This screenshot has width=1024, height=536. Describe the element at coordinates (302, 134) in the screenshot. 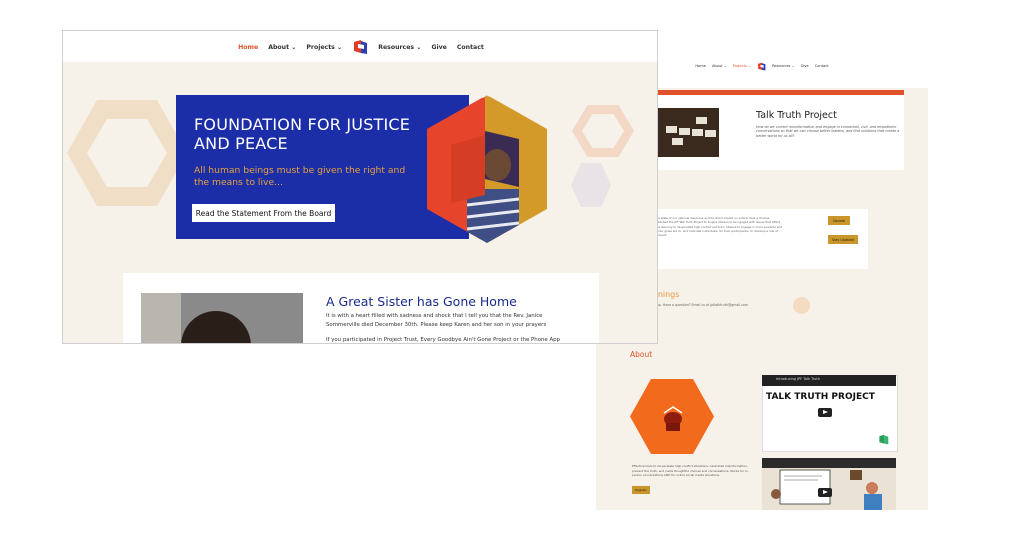

I see `hero-title: FOUNDATION FOR JUSTICE AND PEACE` at that location.